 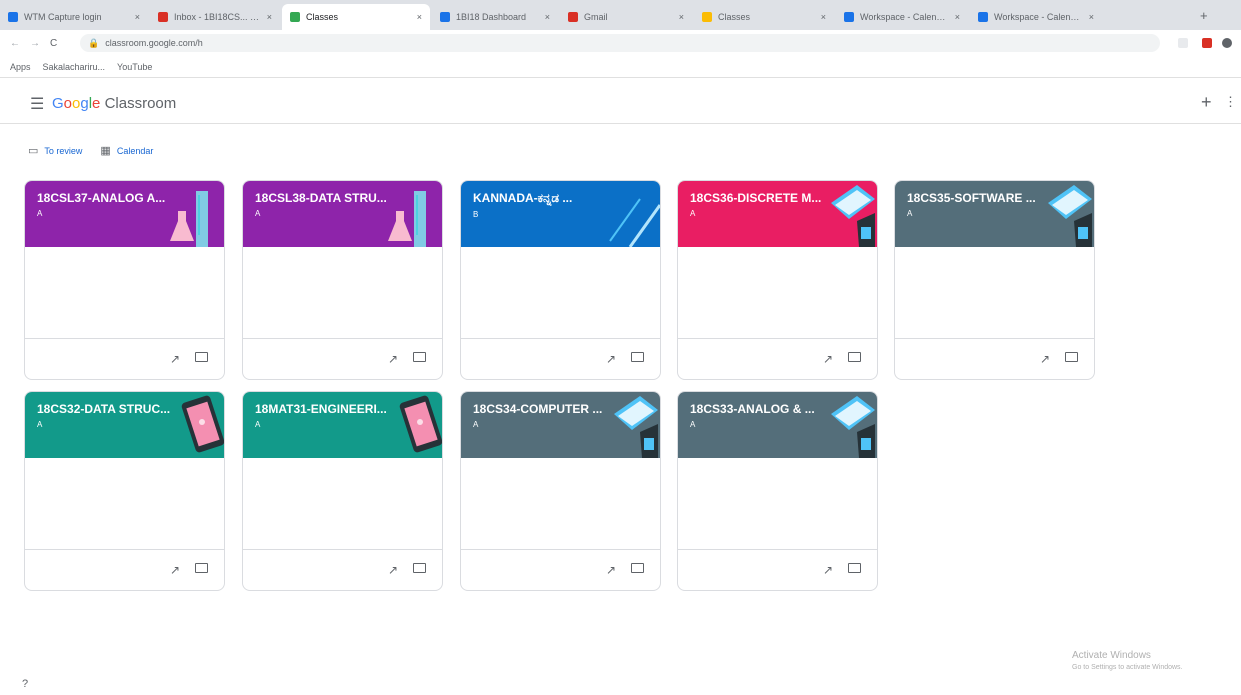 I want to click on add-class-icon: +, so click(x=1206, y=102).